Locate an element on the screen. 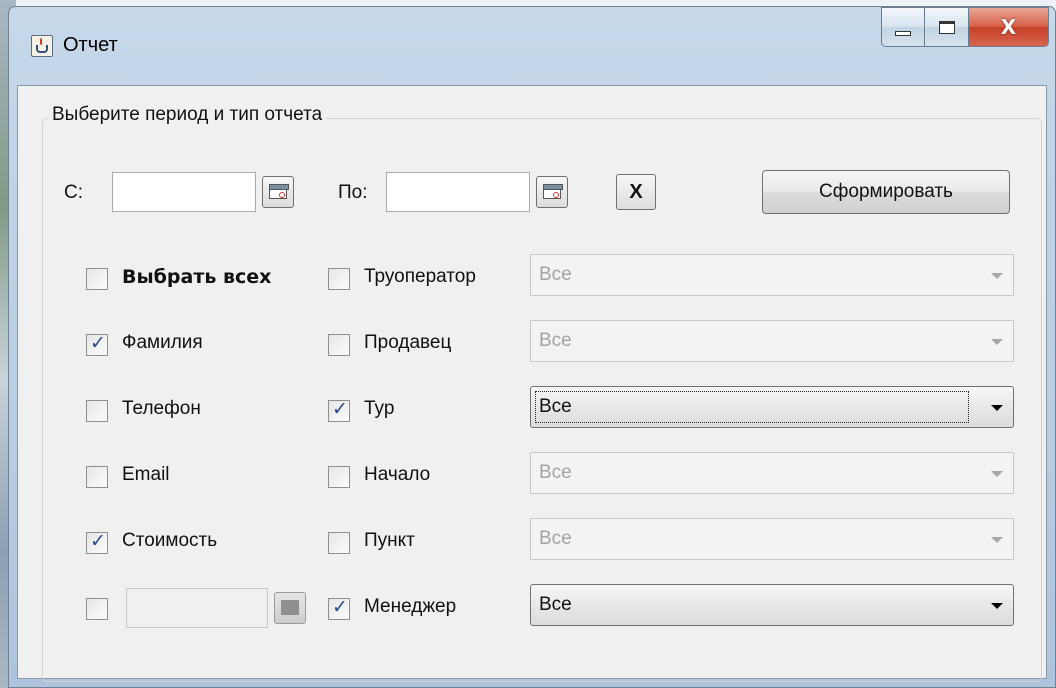  tour-operator-select: Все is located at coordinates (772, 275).